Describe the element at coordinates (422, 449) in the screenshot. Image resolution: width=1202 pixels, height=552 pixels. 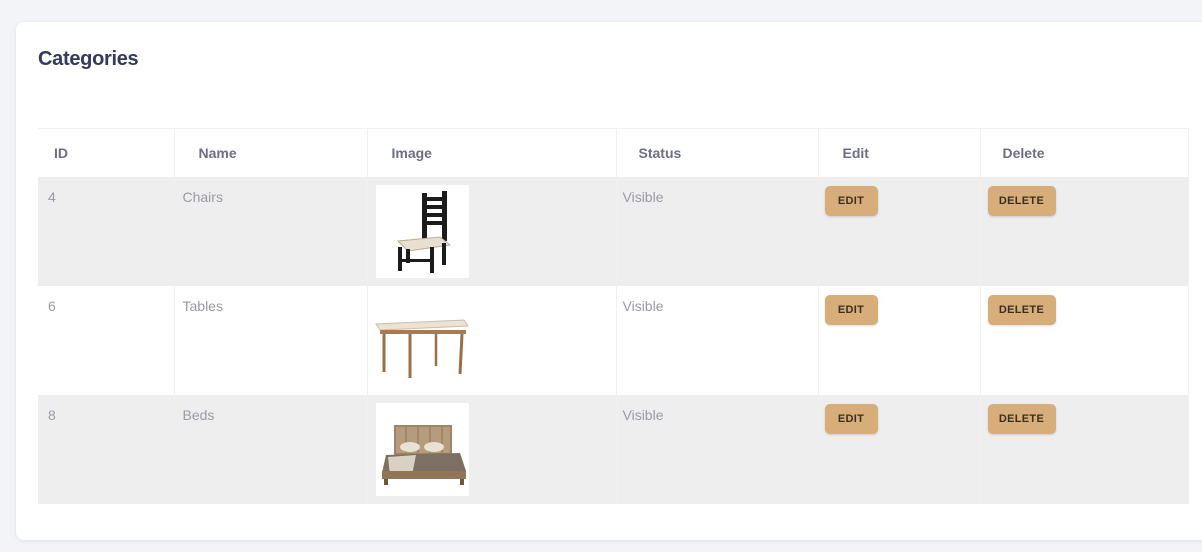
I see `bed-image` at that location.